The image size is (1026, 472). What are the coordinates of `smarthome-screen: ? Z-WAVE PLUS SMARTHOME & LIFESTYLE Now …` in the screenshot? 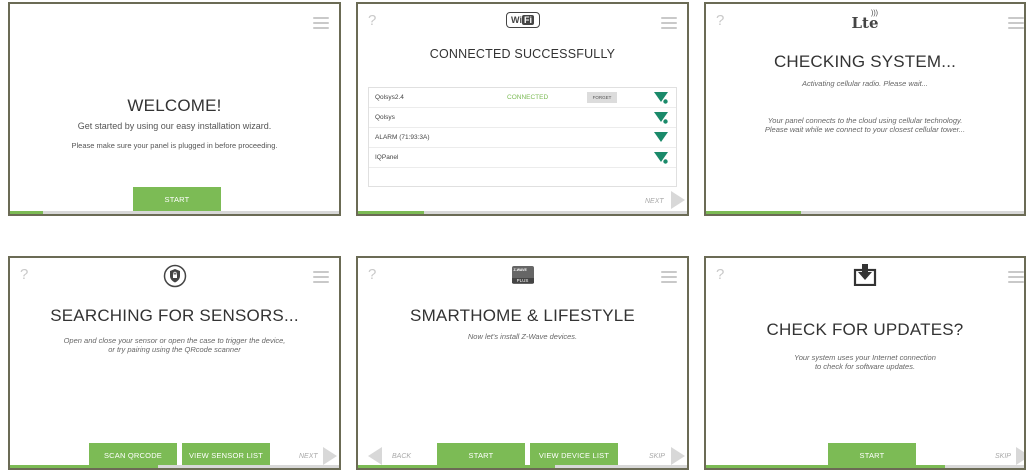 It's located at (522, 363).